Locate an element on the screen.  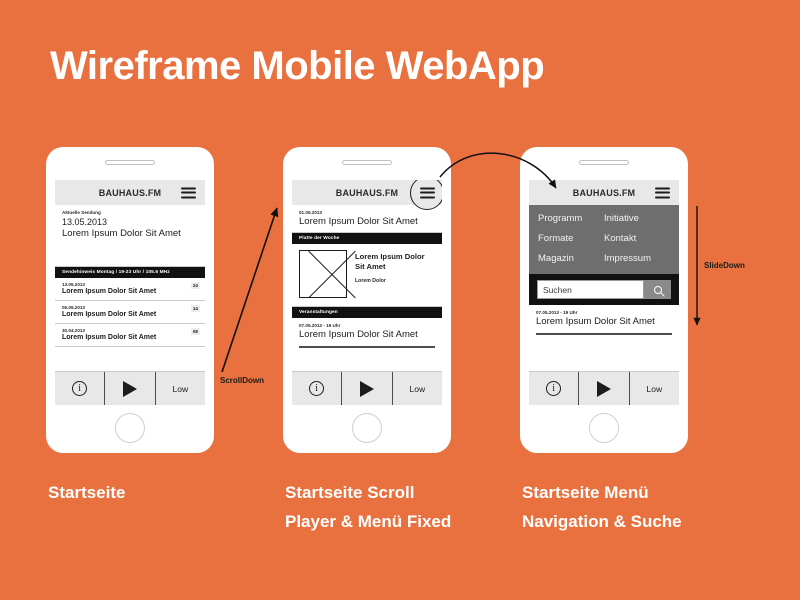
row-date: 30.04.2013 is located at coordinates (73, 330).